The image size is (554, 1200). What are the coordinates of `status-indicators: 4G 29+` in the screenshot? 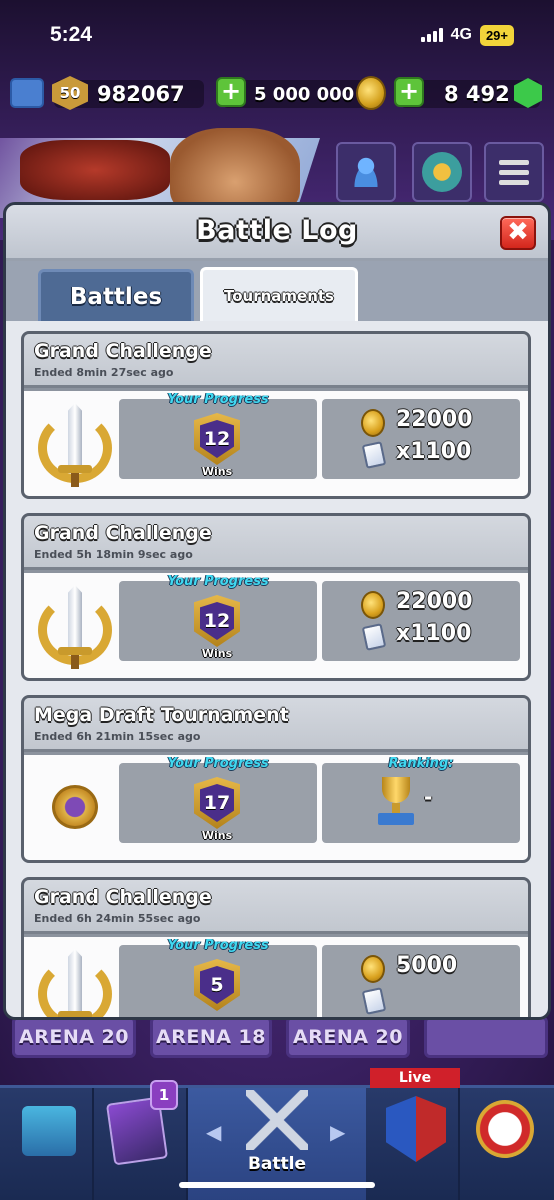 It's located at (467, 35).